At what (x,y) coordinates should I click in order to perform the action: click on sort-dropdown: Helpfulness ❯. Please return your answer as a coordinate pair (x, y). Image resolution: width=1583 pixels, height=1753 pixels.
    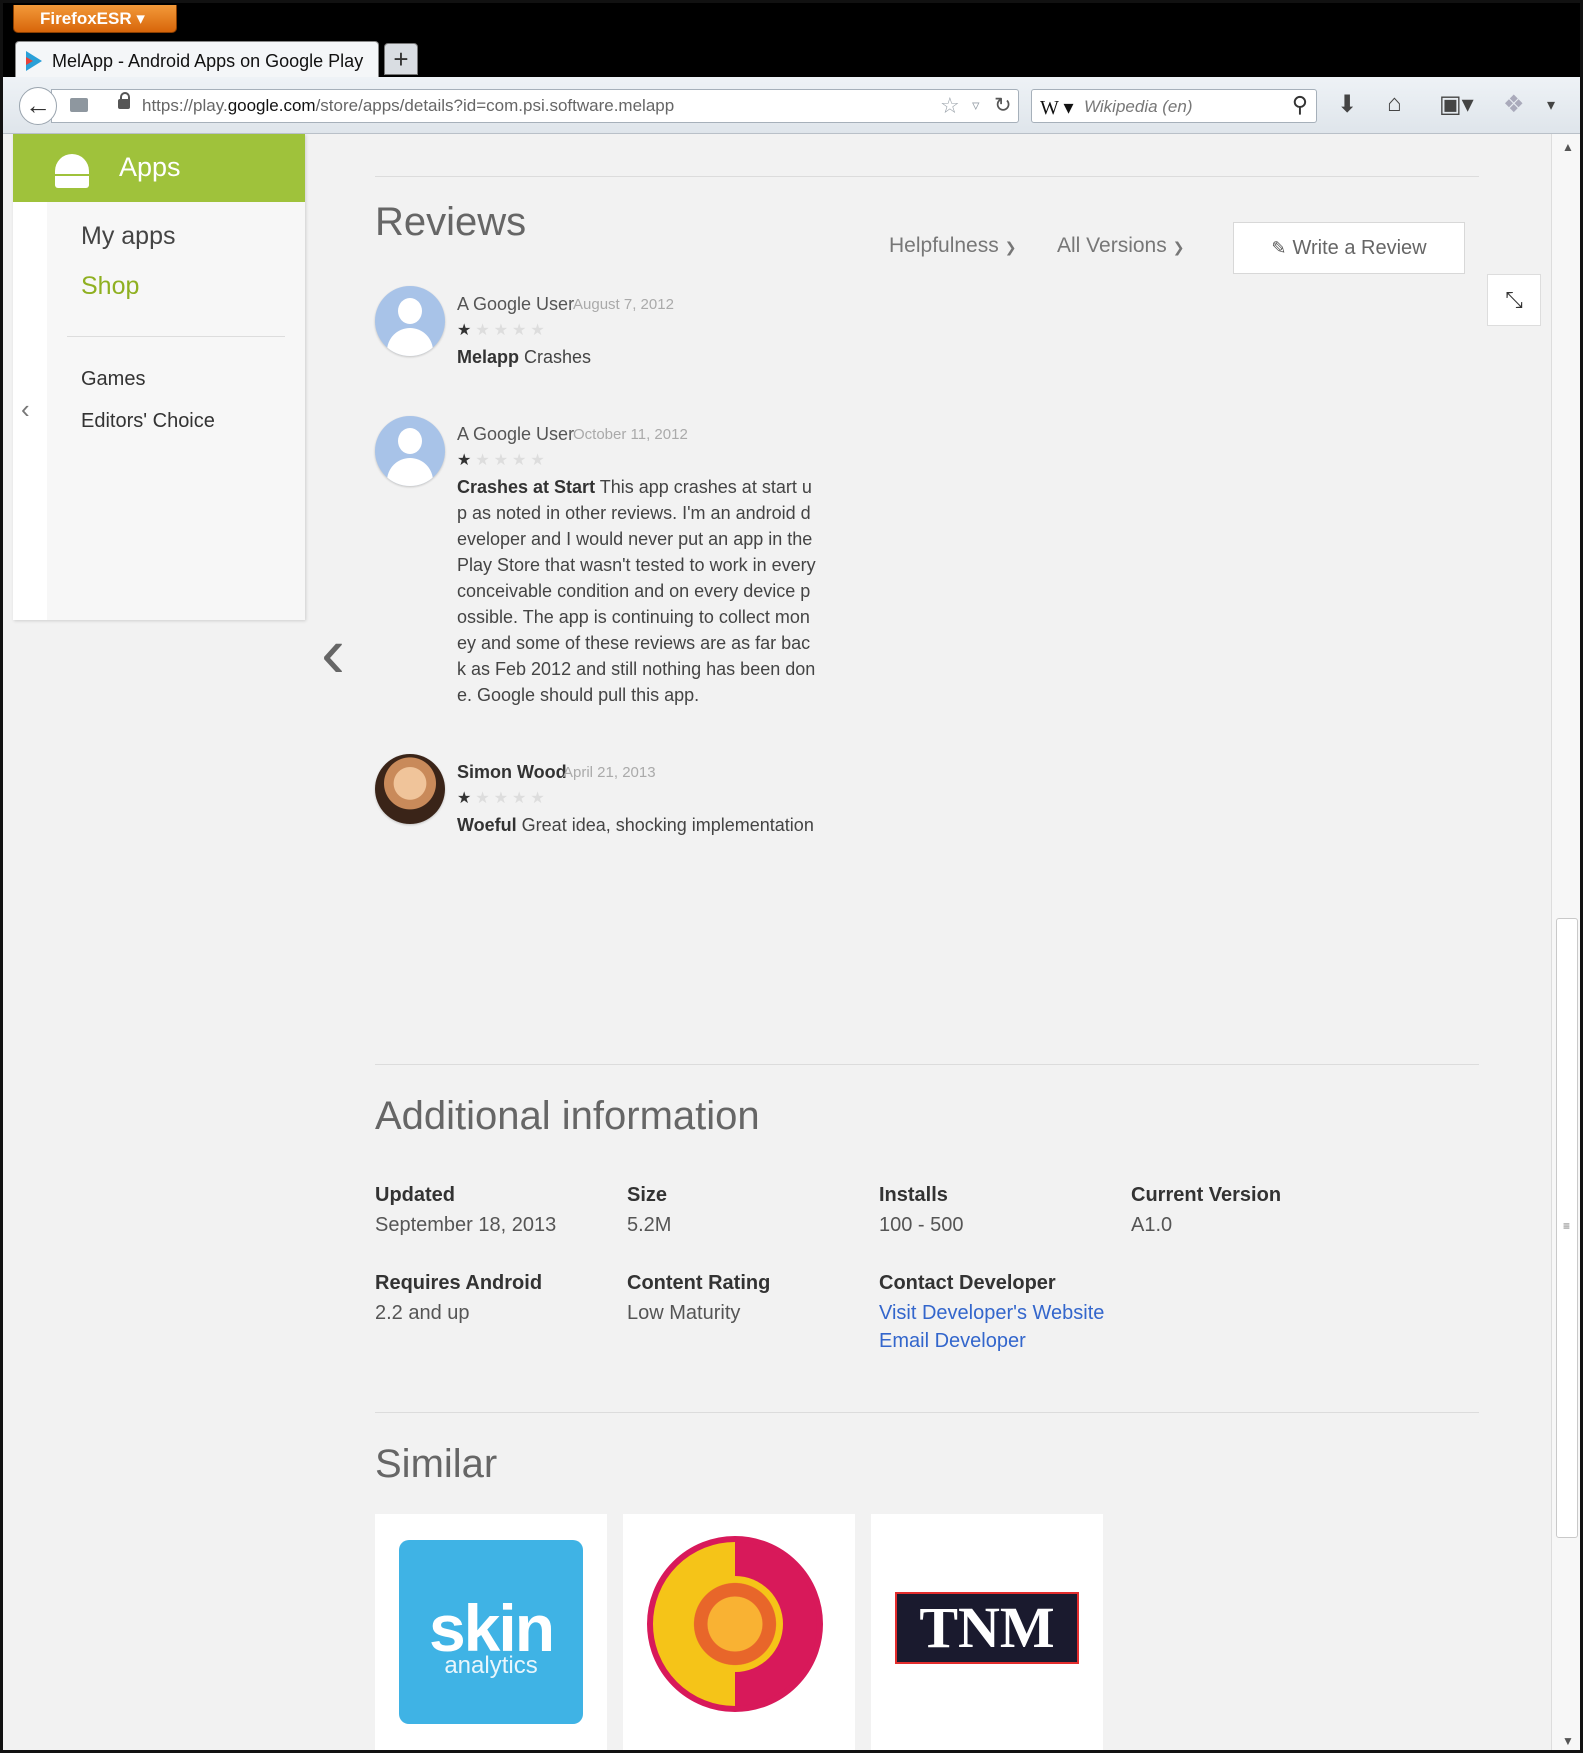
    Looking at the image, I should click on (952, 246).